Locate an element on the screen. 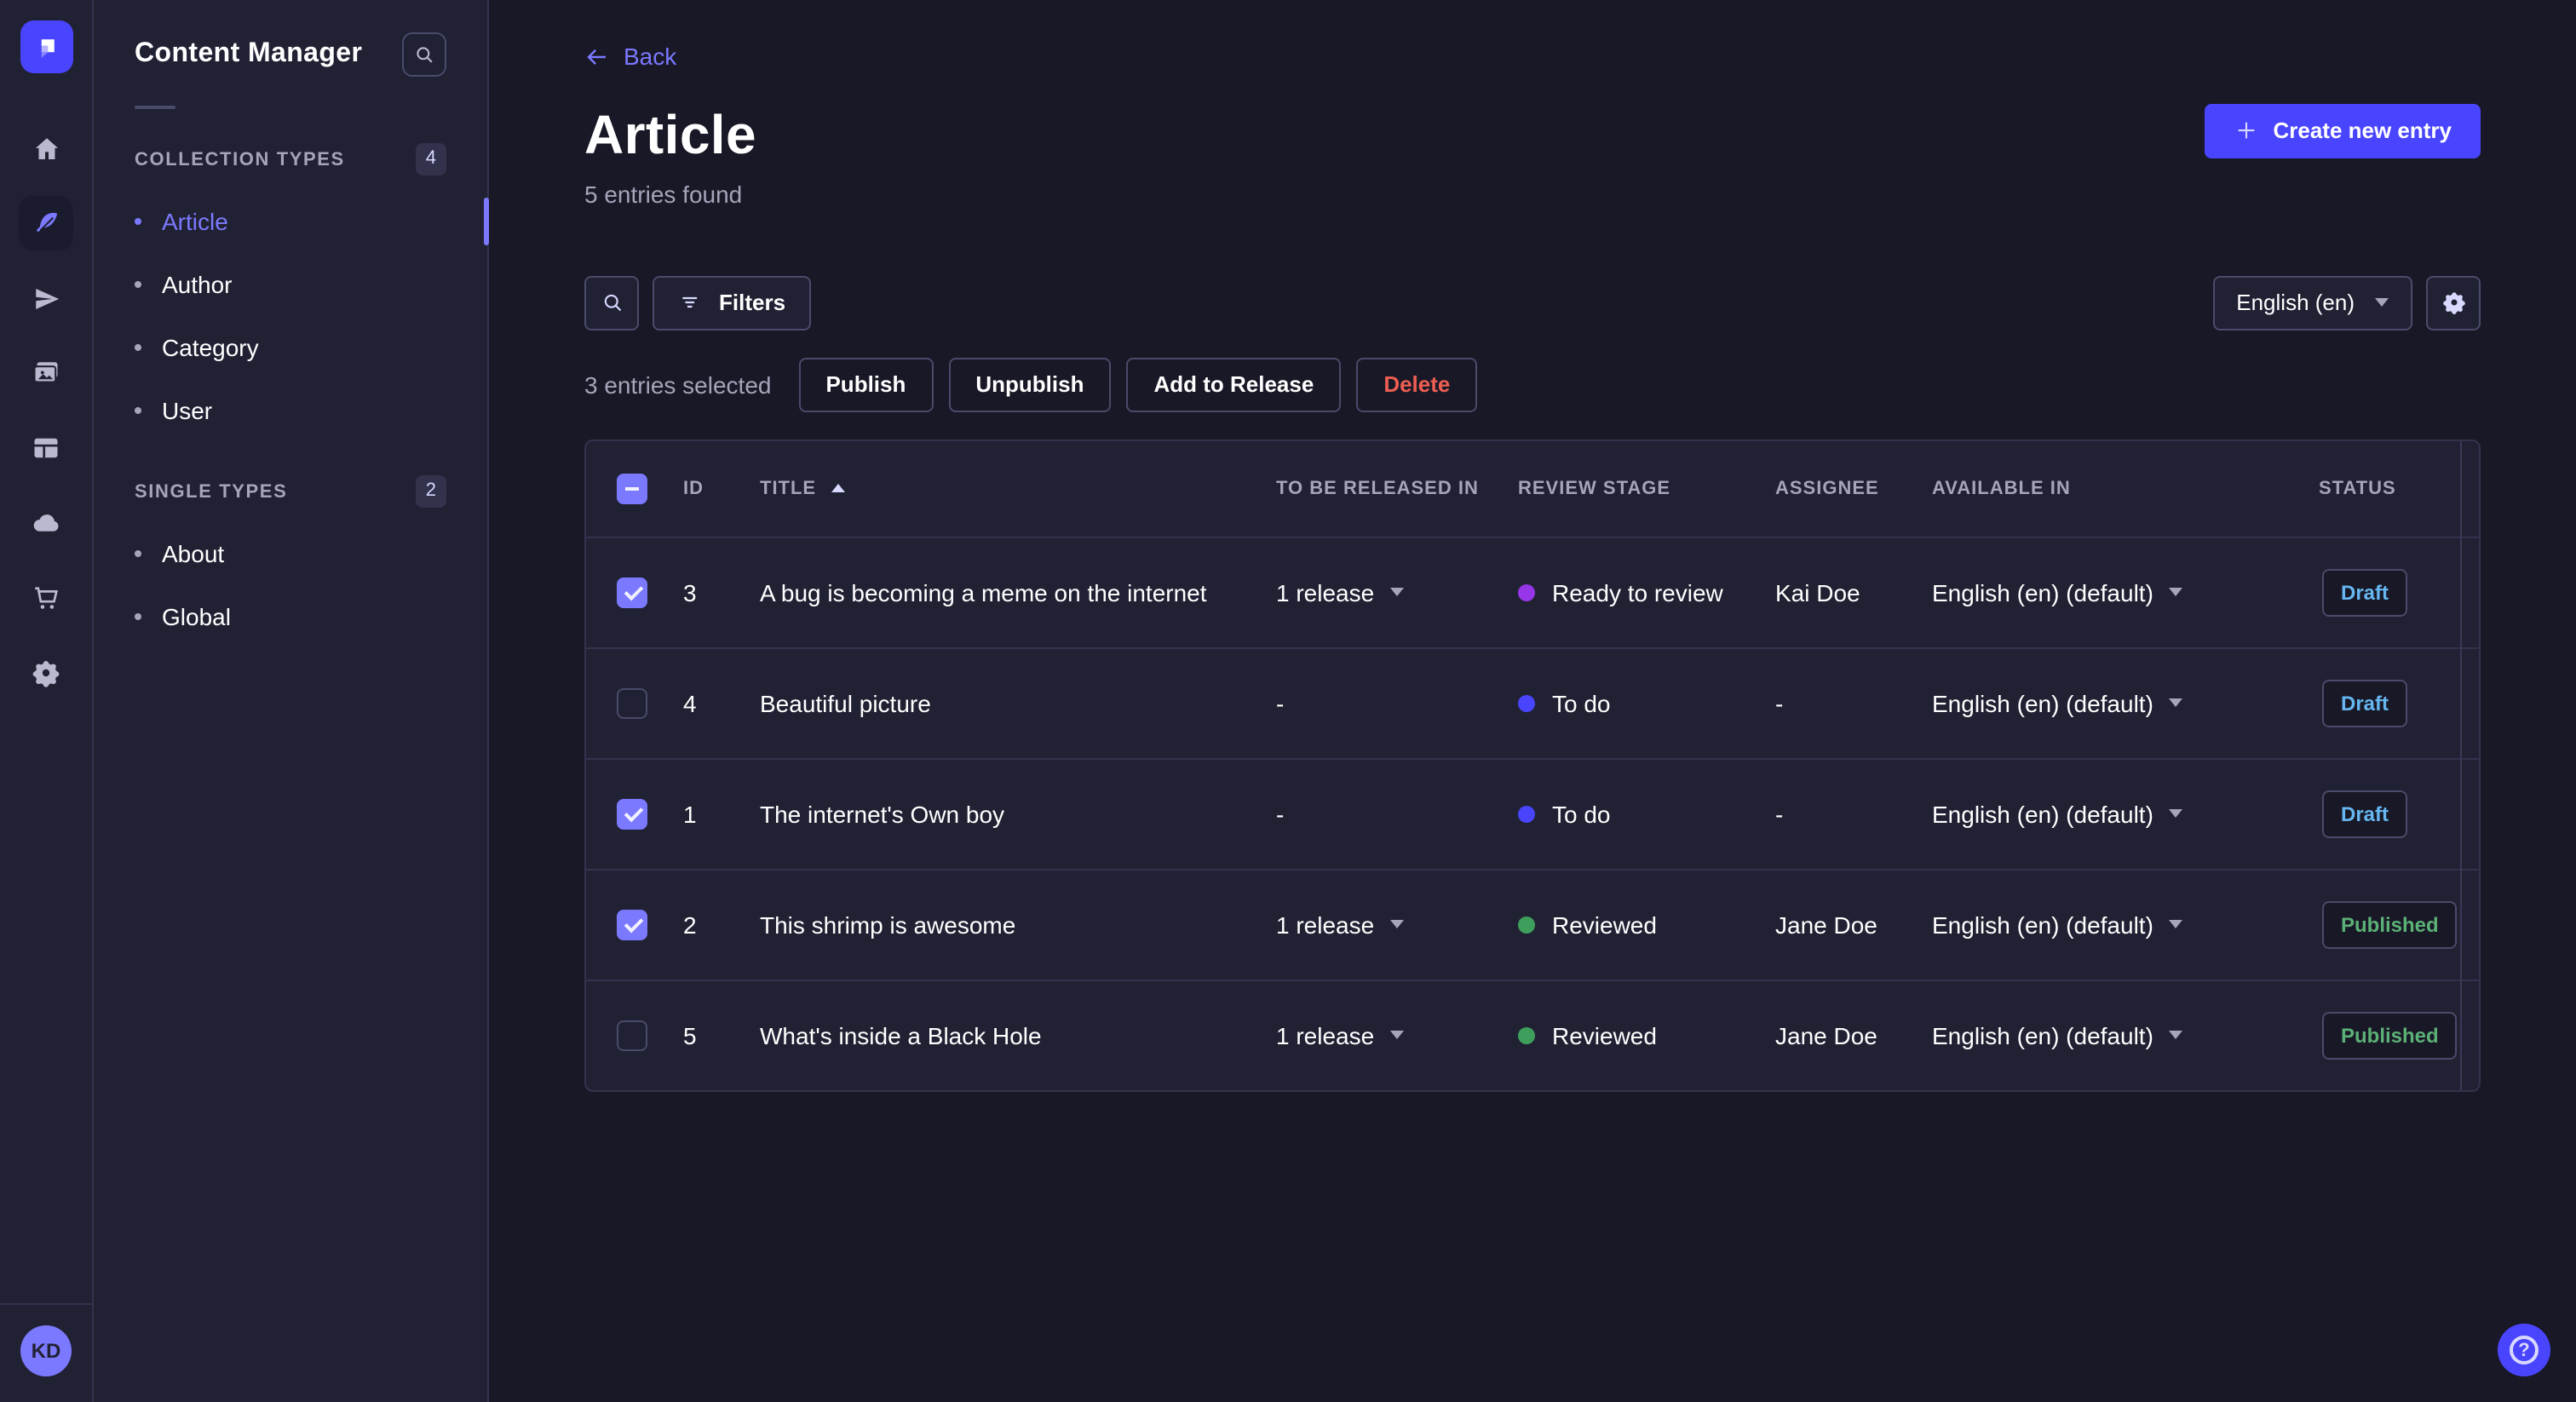 Image resolution: width=2576 pixels, height=1402 pixels. strapi-logo is located at coordinates (46, 46).